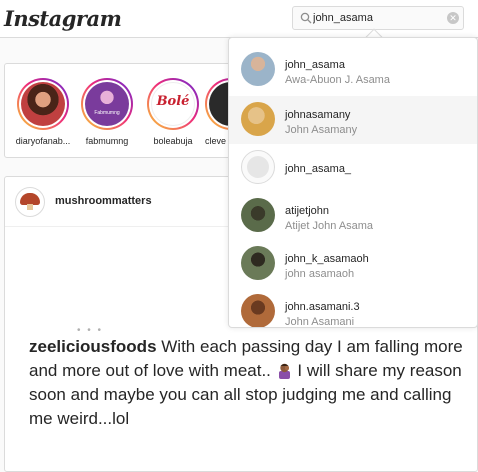  I want to click on facepalm-emoji-icon, so click(284, 371).